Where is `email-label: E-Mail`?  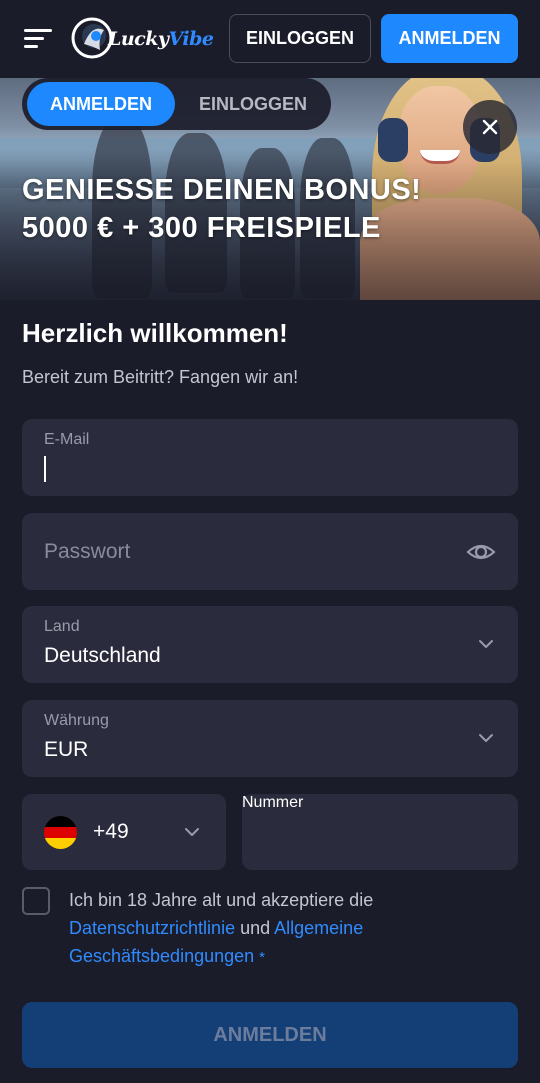 email-label: E-Mail is located at coordinates (67, 439).